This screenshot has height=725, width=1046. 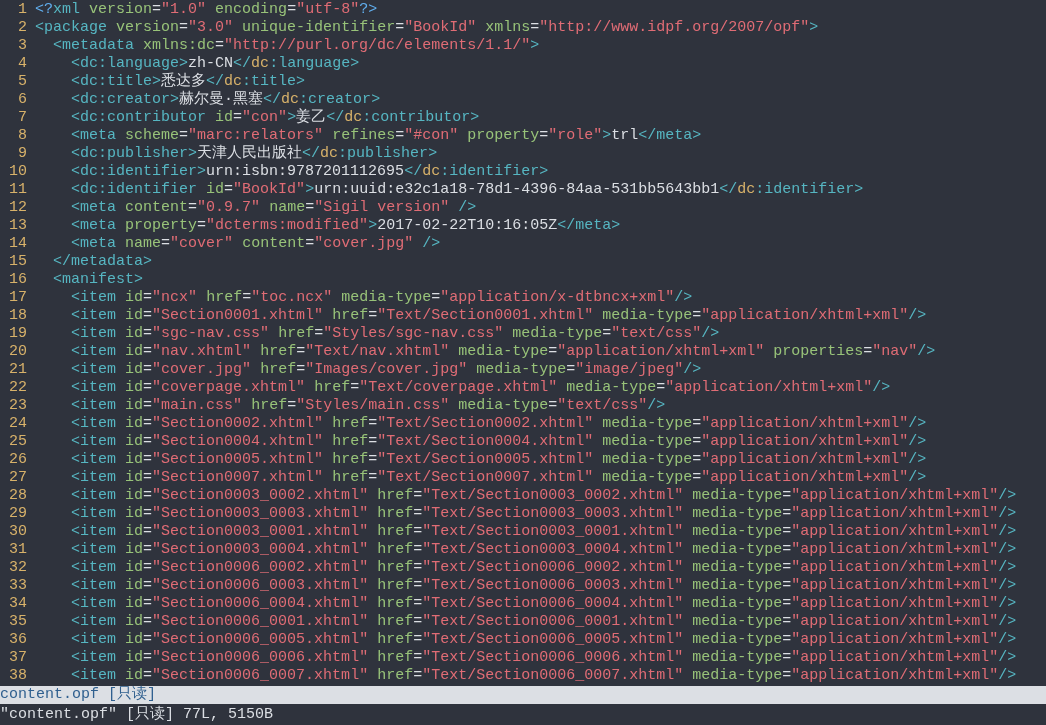 What do you see at coordinates (17, 568) in the screenshot?
I see `line-number: 32` at bounding box center [17, 568].